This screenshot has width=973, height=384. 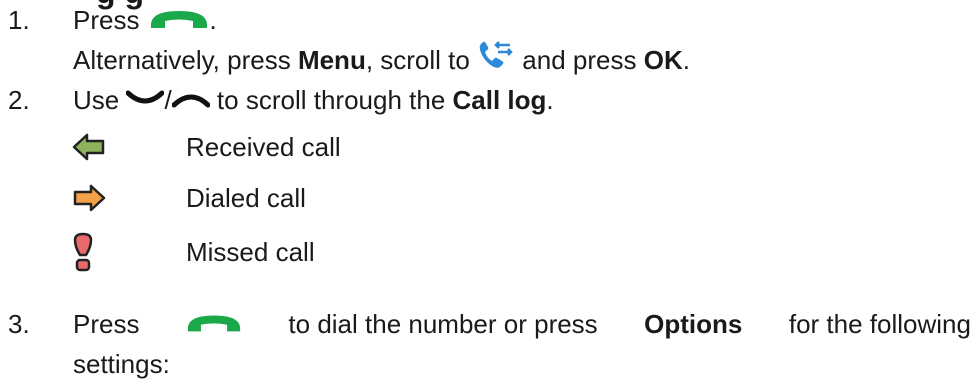 I want to click on missed-call-label: Missed call, so click(x=250, y=252).